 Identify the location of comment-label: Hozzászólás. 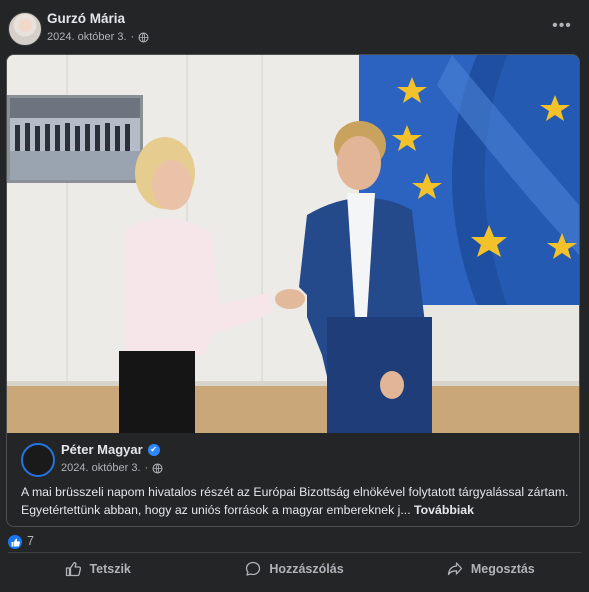
(306, 569).